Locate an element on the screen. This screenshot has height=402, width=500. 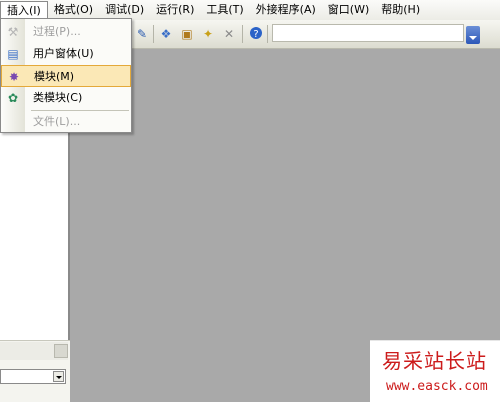
module-icon: ✸ is located at coordinates (14, 77).